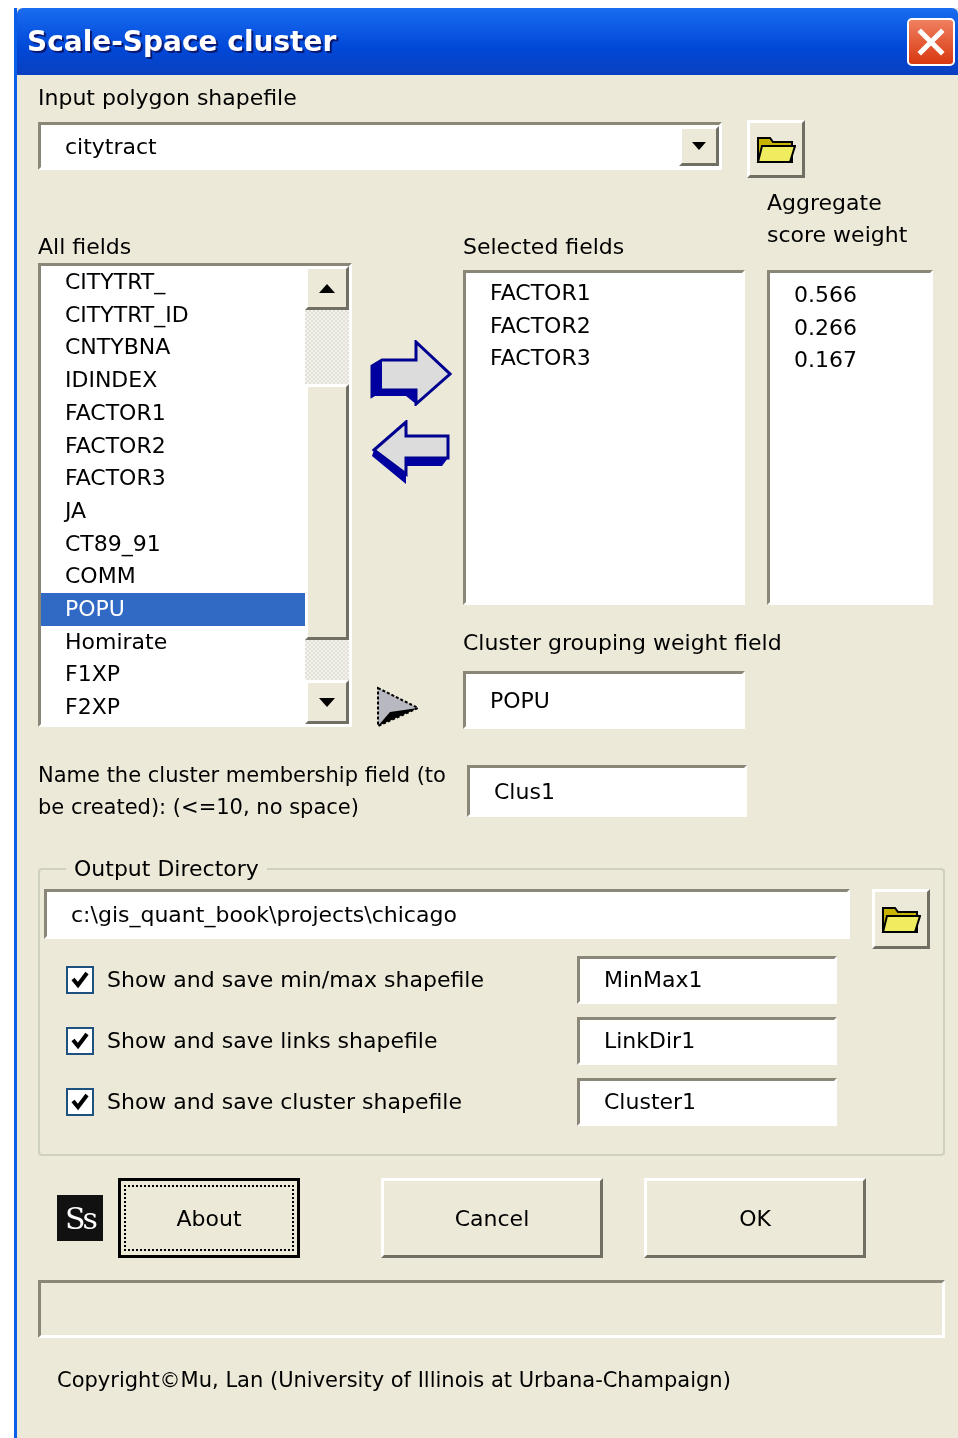 The height and width of the screenshot is (1438, 958). Describe the element at coordinates (173, 577) in the screenshot. I see `list-item: COMM` at that location.